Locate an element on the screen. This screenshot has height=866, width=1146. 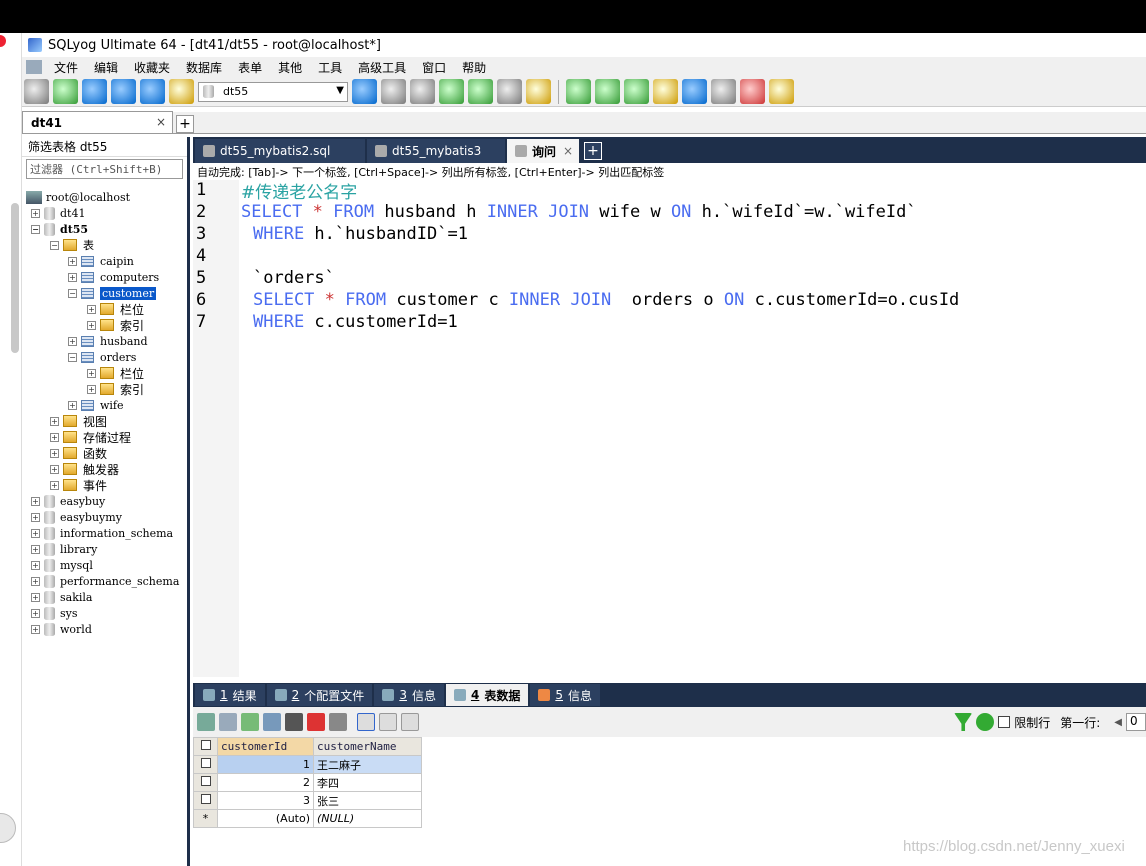
tab-info: 3 信息 is located at coordinates (409, 695).